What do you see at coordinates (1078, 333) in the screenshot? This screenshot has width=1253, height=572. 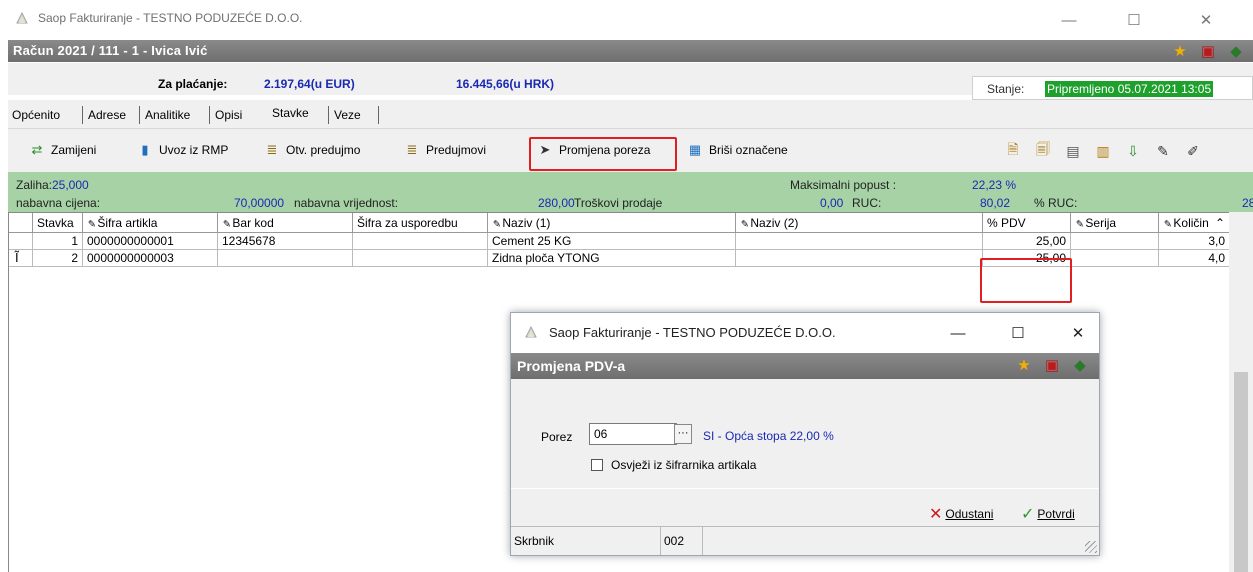 I see `dialog-close-button: ✕` at bounding box center [1078, 333].